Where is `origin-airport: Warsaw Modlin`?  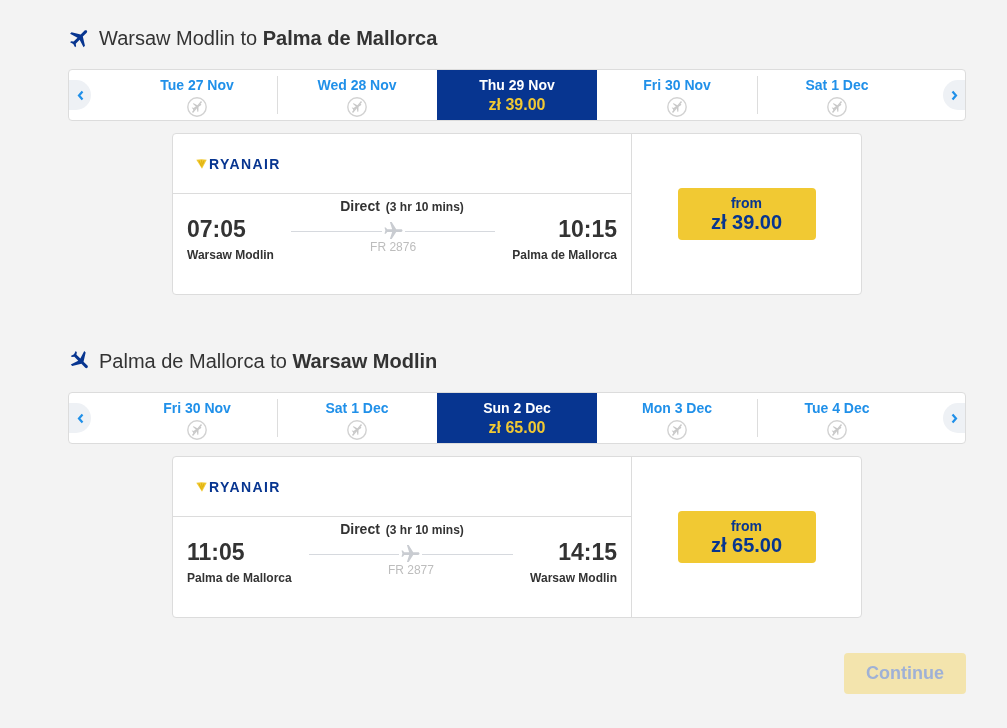 origin-airport: Warsaw Modlin is located at coordinates (230, 255).